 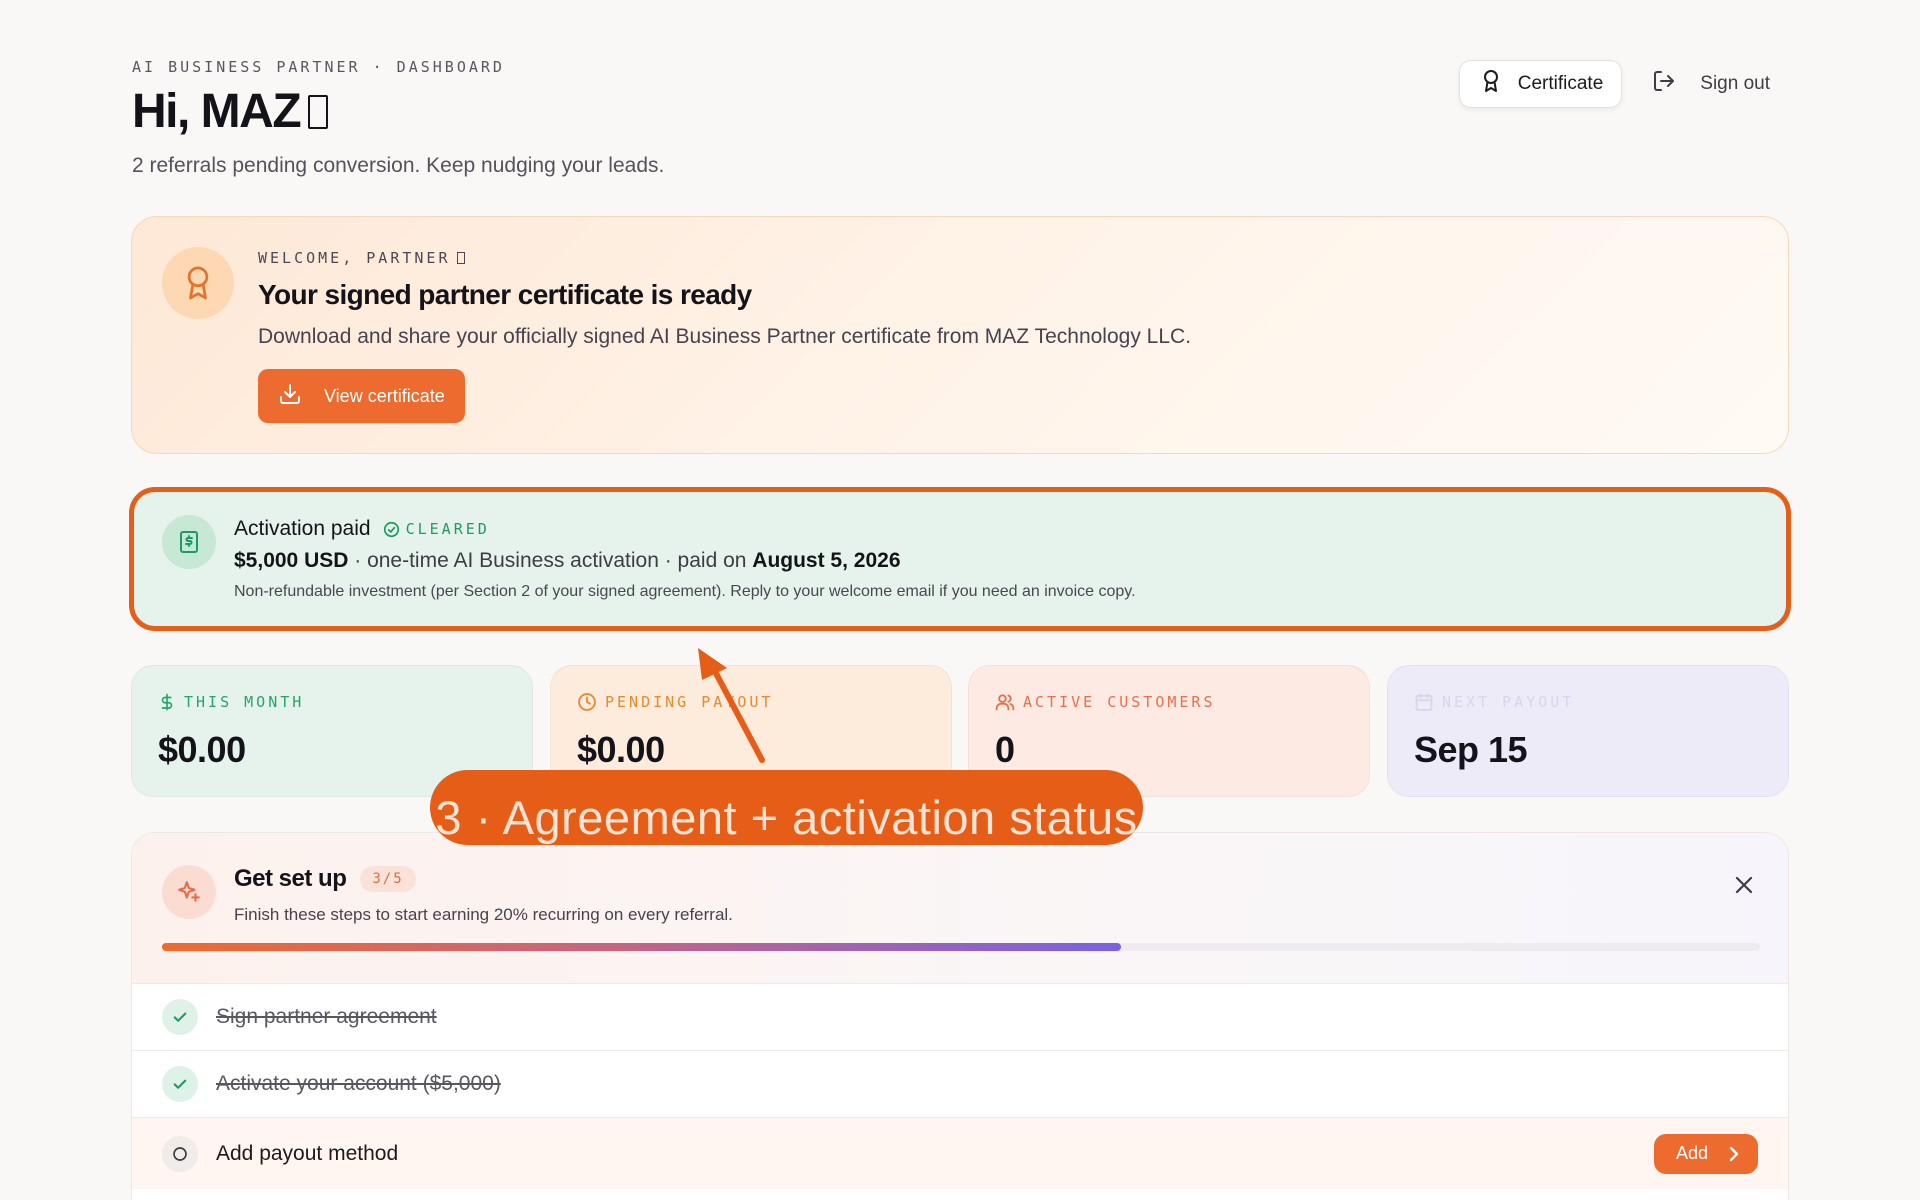 What do you see at coordinates (358, 1083) in the screenshot?
I see `checklist-item-label: Activate your account ($5,000)` at bounding box center [358, 1083].